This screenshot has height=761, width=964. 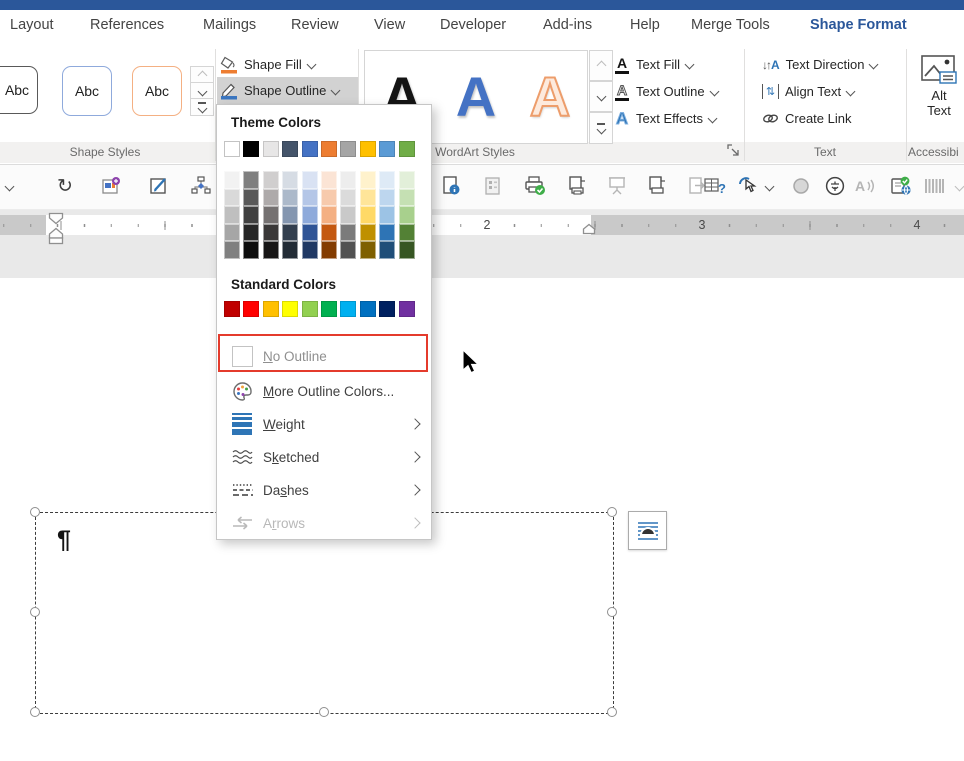 I want to click on alt-text-button: Alt Text, so click(x=939, y=86).